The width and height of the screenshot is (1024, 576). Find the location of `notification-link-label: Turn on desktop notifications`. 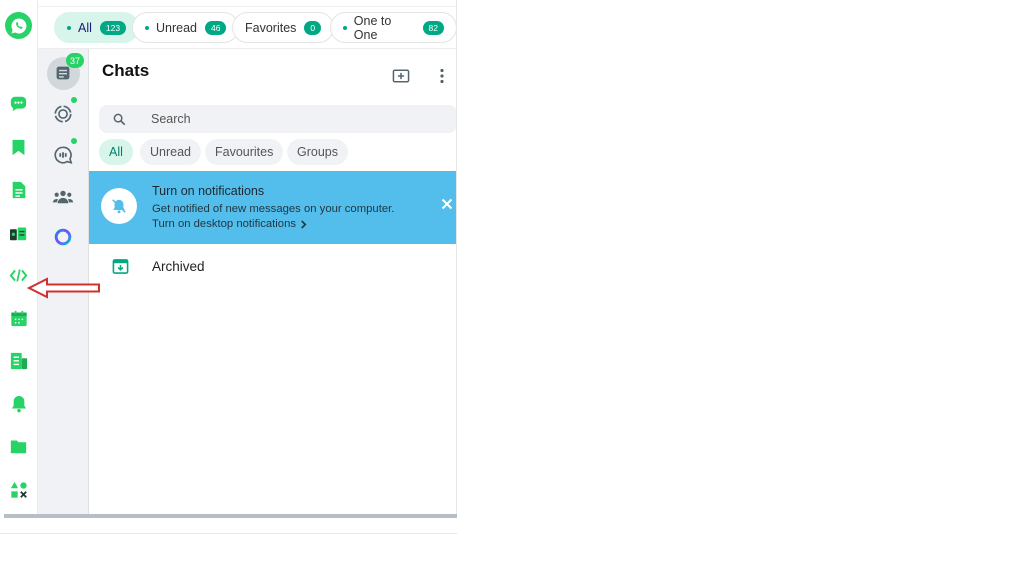

notification-link-label: Turn on desktop notifications is located at coordinates (224, 224).